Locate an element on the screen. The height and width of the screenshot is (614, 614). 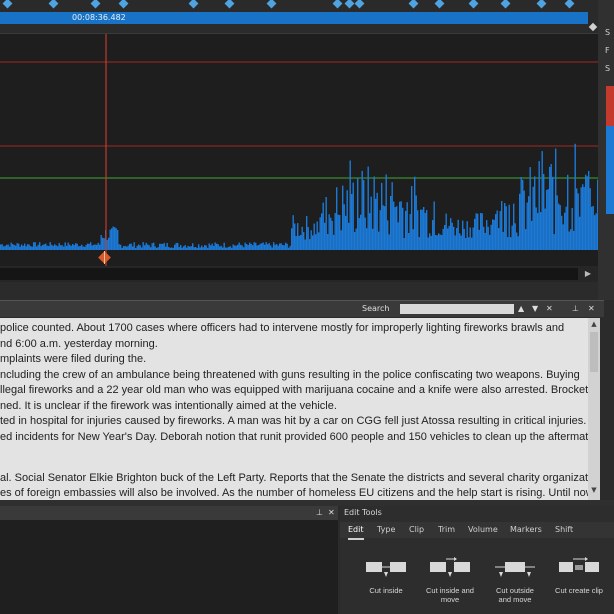
tab-volume: Volume is located at coordinates (483, 530).